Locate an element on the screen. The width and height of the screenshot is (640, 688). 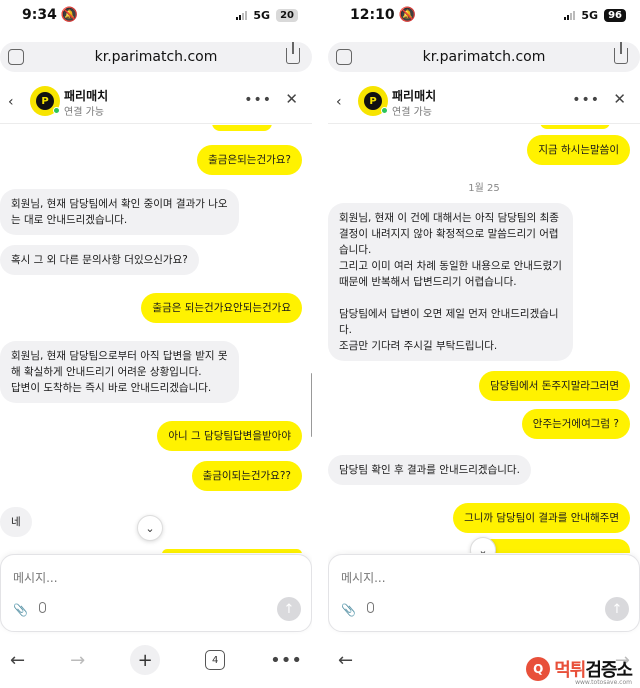
tab-count-button: 4 is located at coordinates (215, 660).